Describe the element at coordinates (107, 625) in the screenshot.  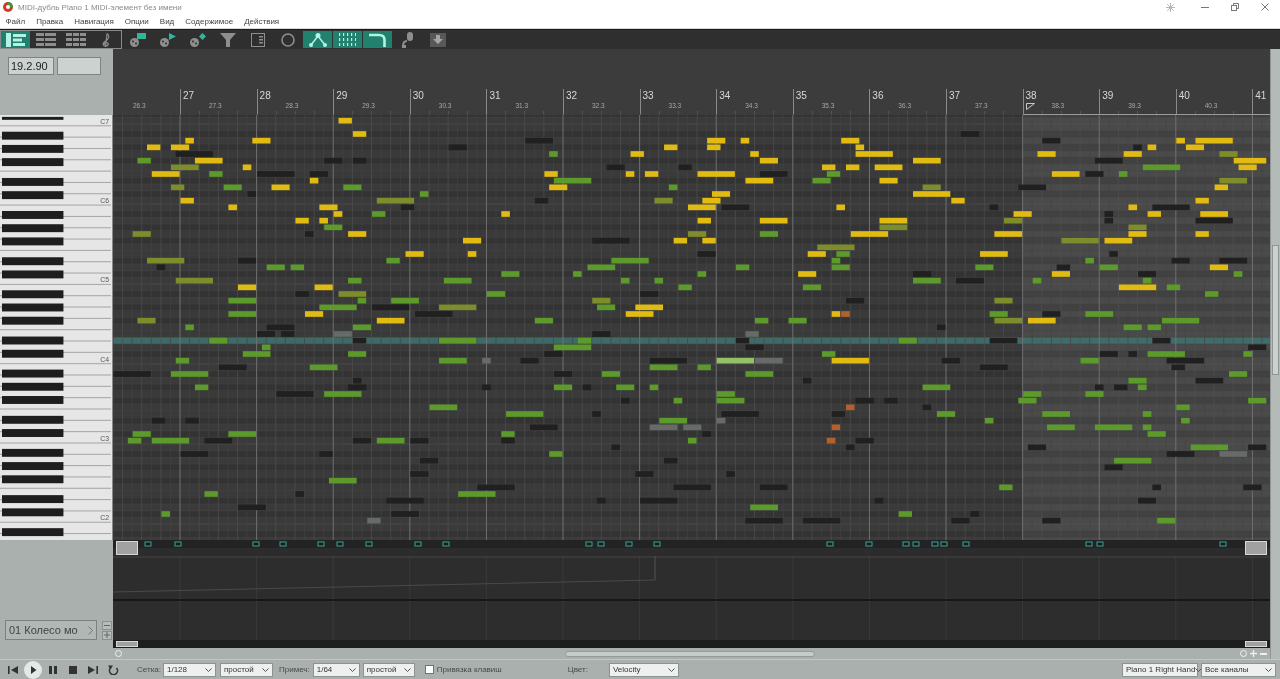
I see `lane-button` at that location.